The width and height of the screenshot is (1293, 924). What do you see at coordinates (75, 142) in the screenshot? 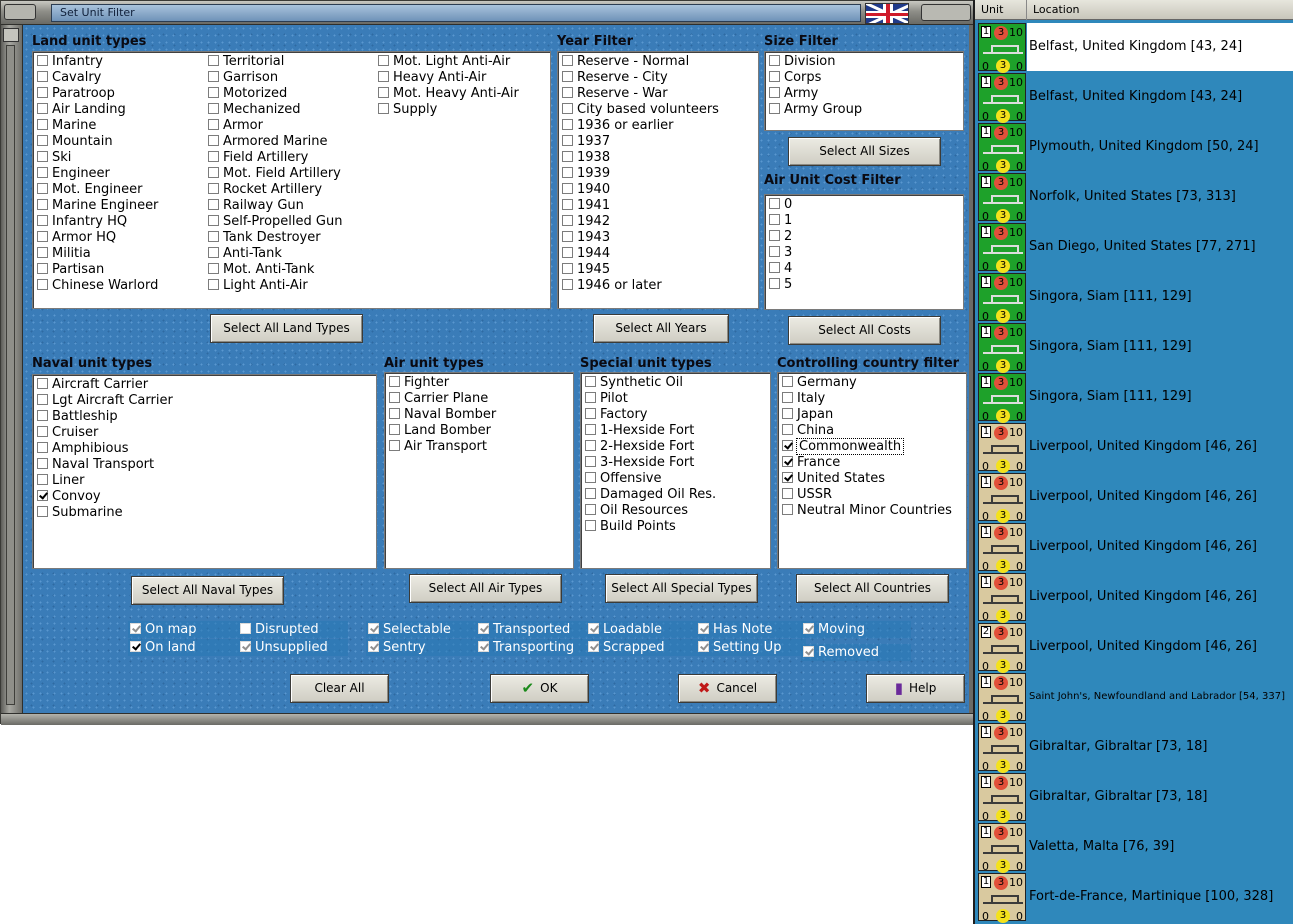
I see `land-type-item: Mountain` at bounding box center [75, 142].